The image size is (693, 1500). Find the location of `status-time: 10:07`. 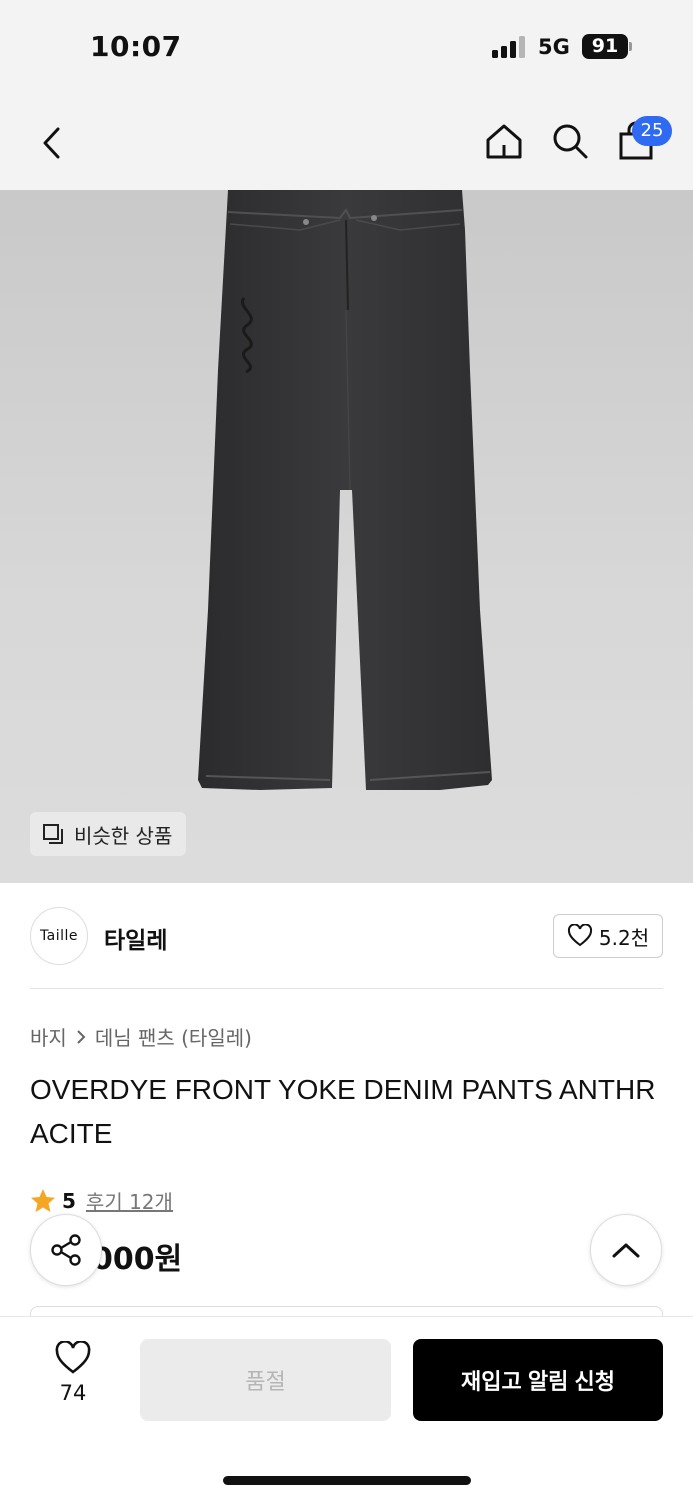

status-time: 10:07 is located at coordinates (136, 46).